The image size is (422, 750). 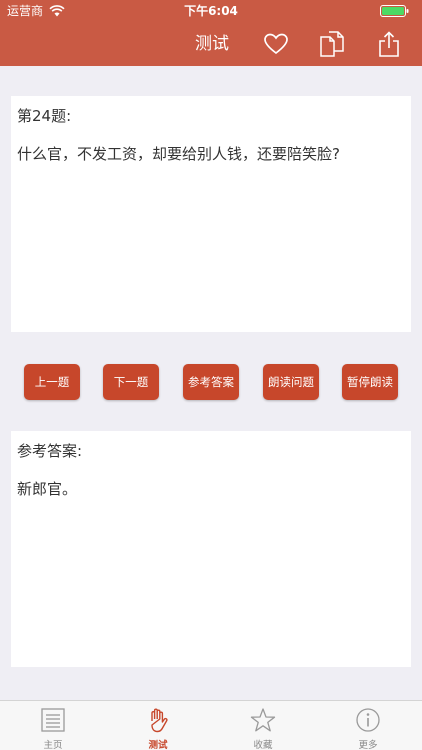 What do you see at coordinates (394, 11) in the screenshot?
I see `battery-icon` at bounding box center [394, 11].